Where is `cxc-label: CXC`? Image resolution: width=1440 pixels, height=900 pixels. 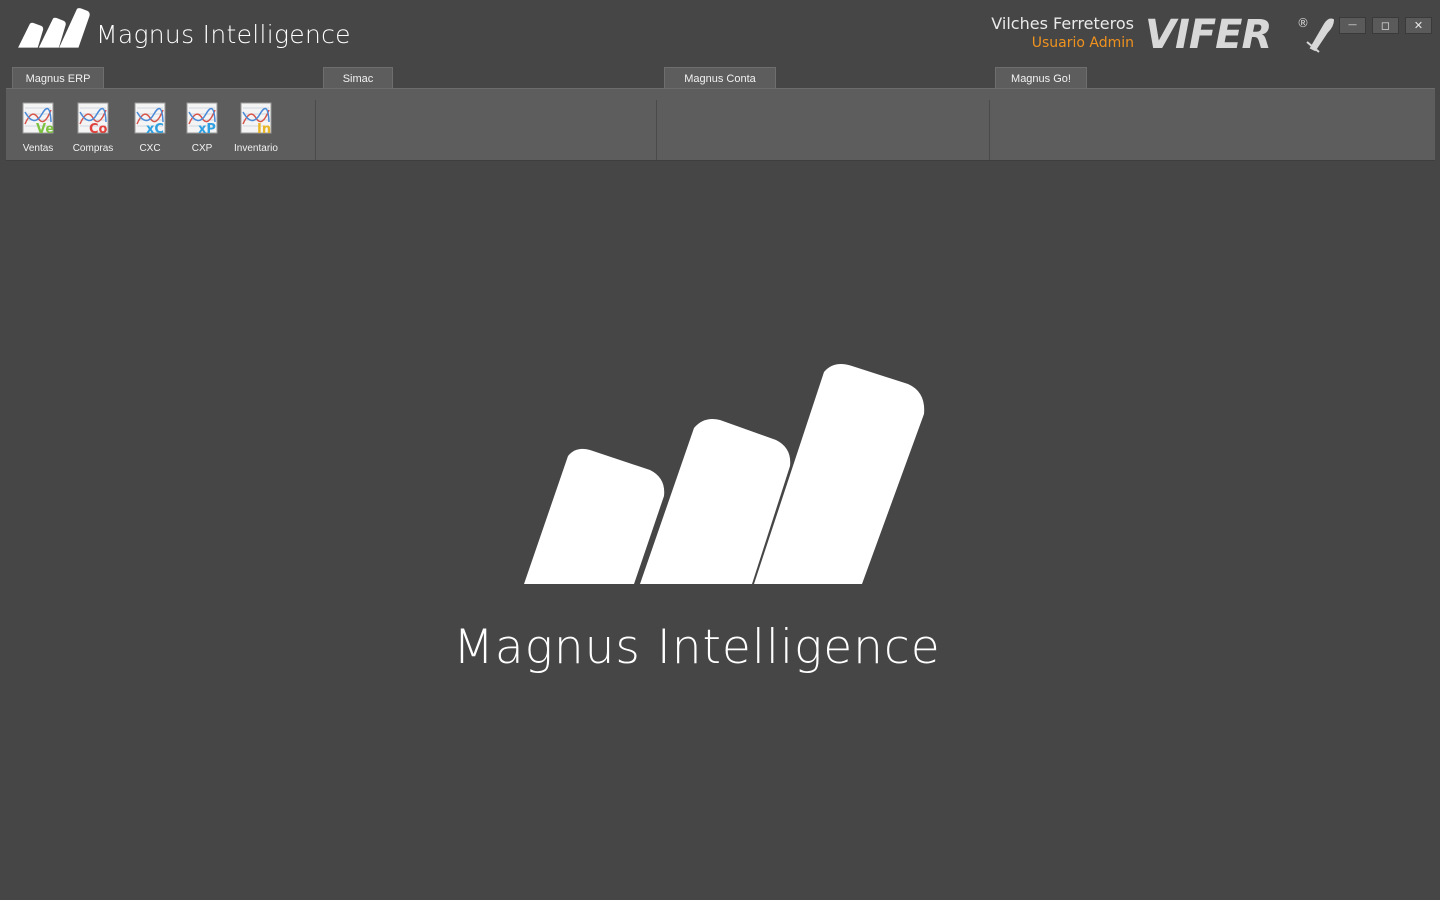 cxc-label: CXC is located at coordinates (150, 148).